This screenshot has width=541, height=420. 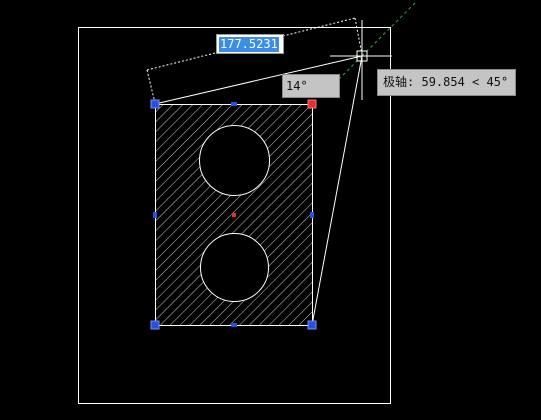 I want to click on grip-top-right-hot, so click(x=312, y=104).